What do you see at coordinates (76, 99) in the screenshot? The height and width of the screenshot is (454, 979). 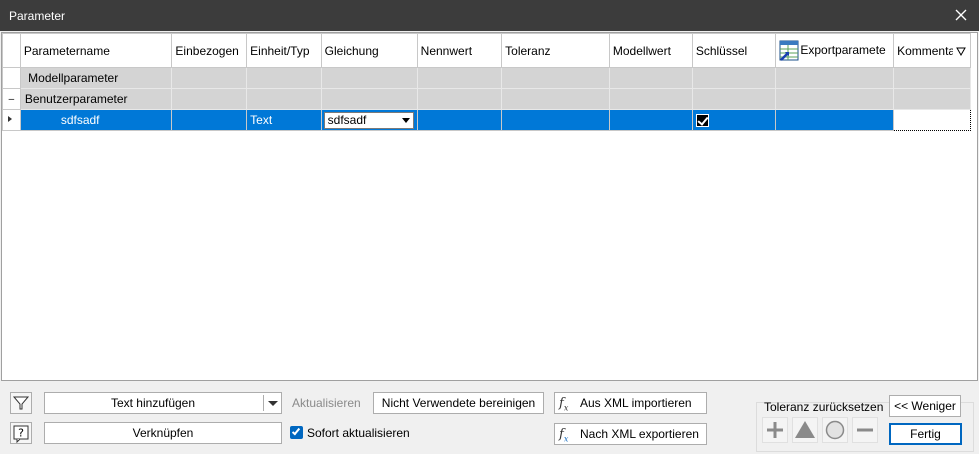 I see `group-benutzerparameter-label: Benutzerparameter` at bounding box center [76, 99].